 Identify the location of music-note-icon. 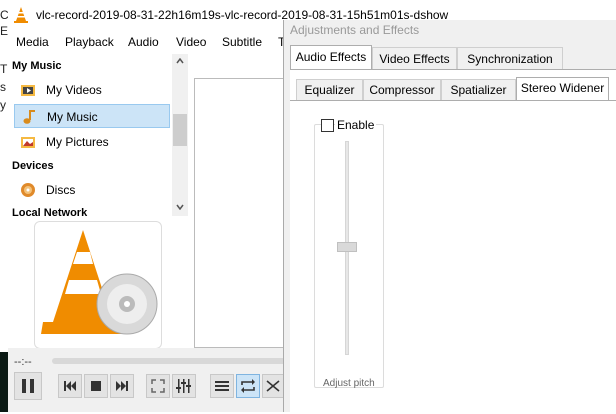
(29, 117).